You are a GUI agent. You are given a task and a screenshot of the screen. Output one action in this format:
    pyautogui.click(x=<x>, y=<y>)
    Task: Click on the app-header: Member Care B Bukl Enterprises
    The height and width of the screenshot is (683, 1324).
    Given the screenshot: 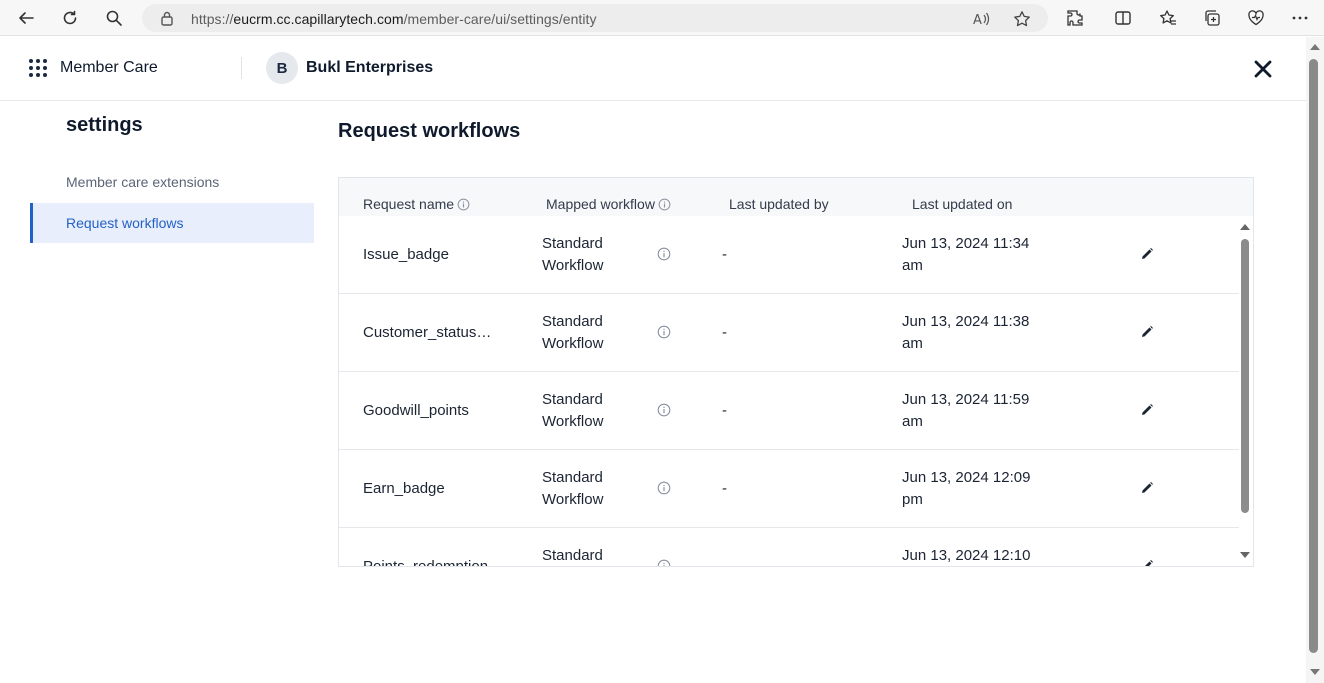 What is the action you would take?
    pyautogui.click(x=653, y=69)
    